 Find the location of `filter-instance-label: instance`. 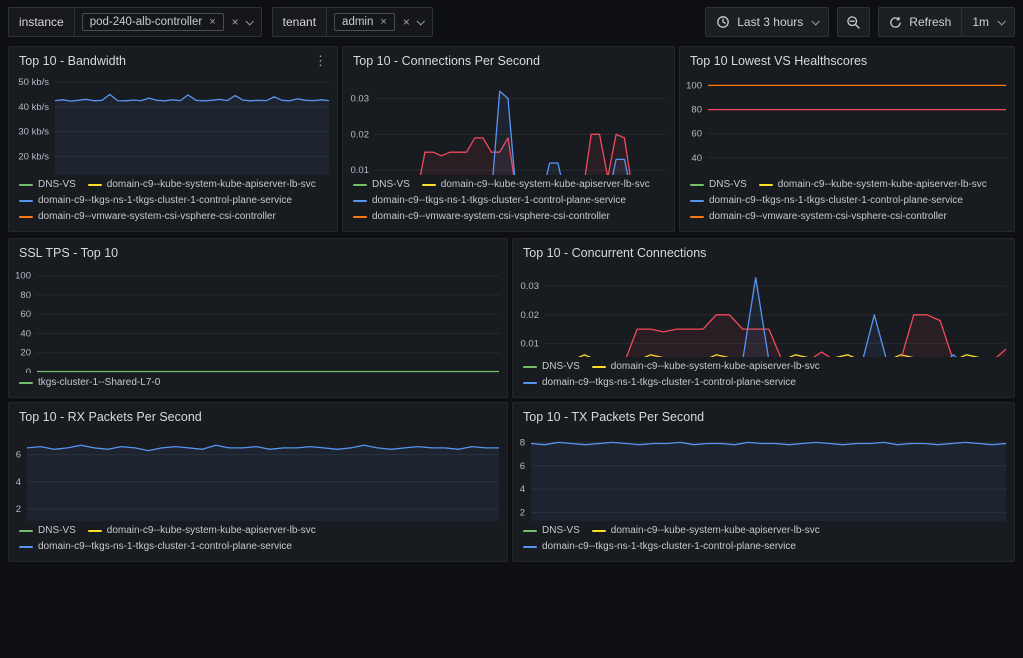

filter-instance-label: instance is located at coordinates (42, 22).